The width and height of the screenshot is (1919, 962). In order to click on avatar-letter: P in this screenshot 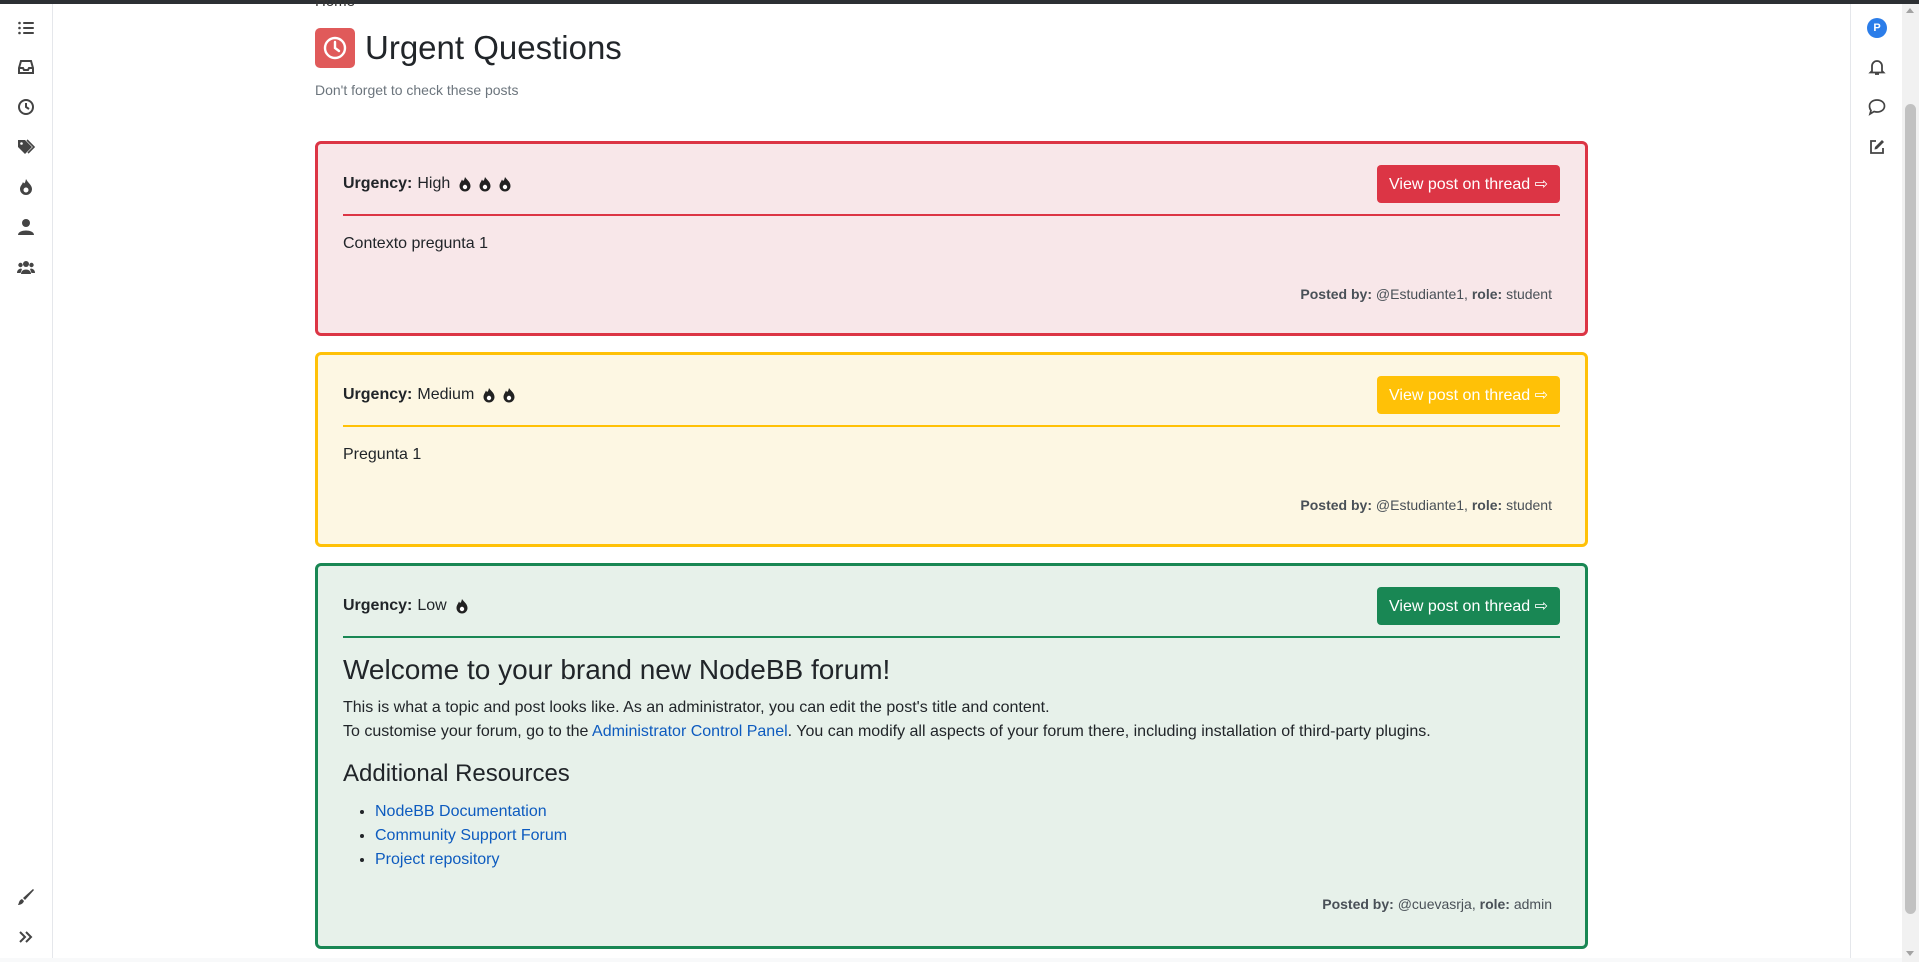, I will do `click(1877, 28)`.